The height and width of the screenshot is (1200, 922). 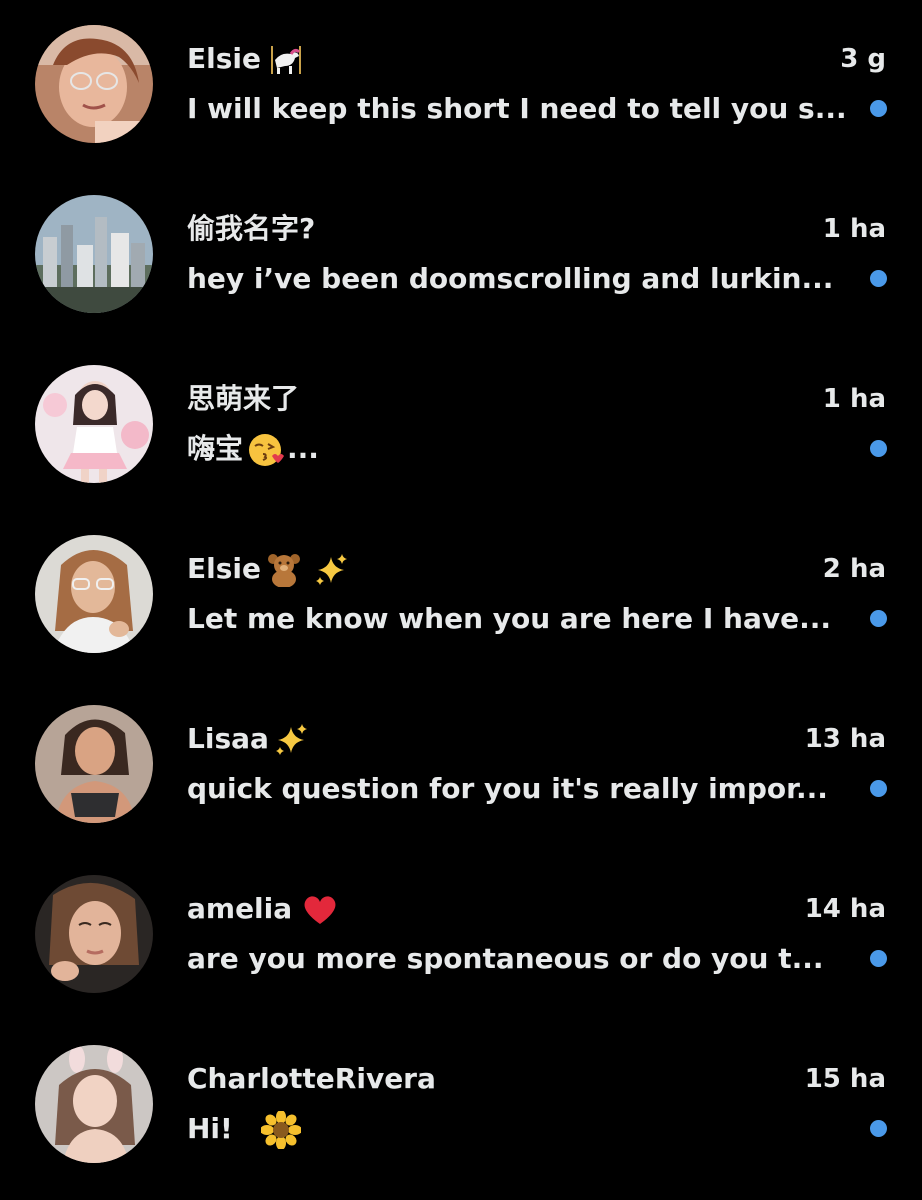 I want to click on preview-text: Hi!, so click(x=210, y=1128).